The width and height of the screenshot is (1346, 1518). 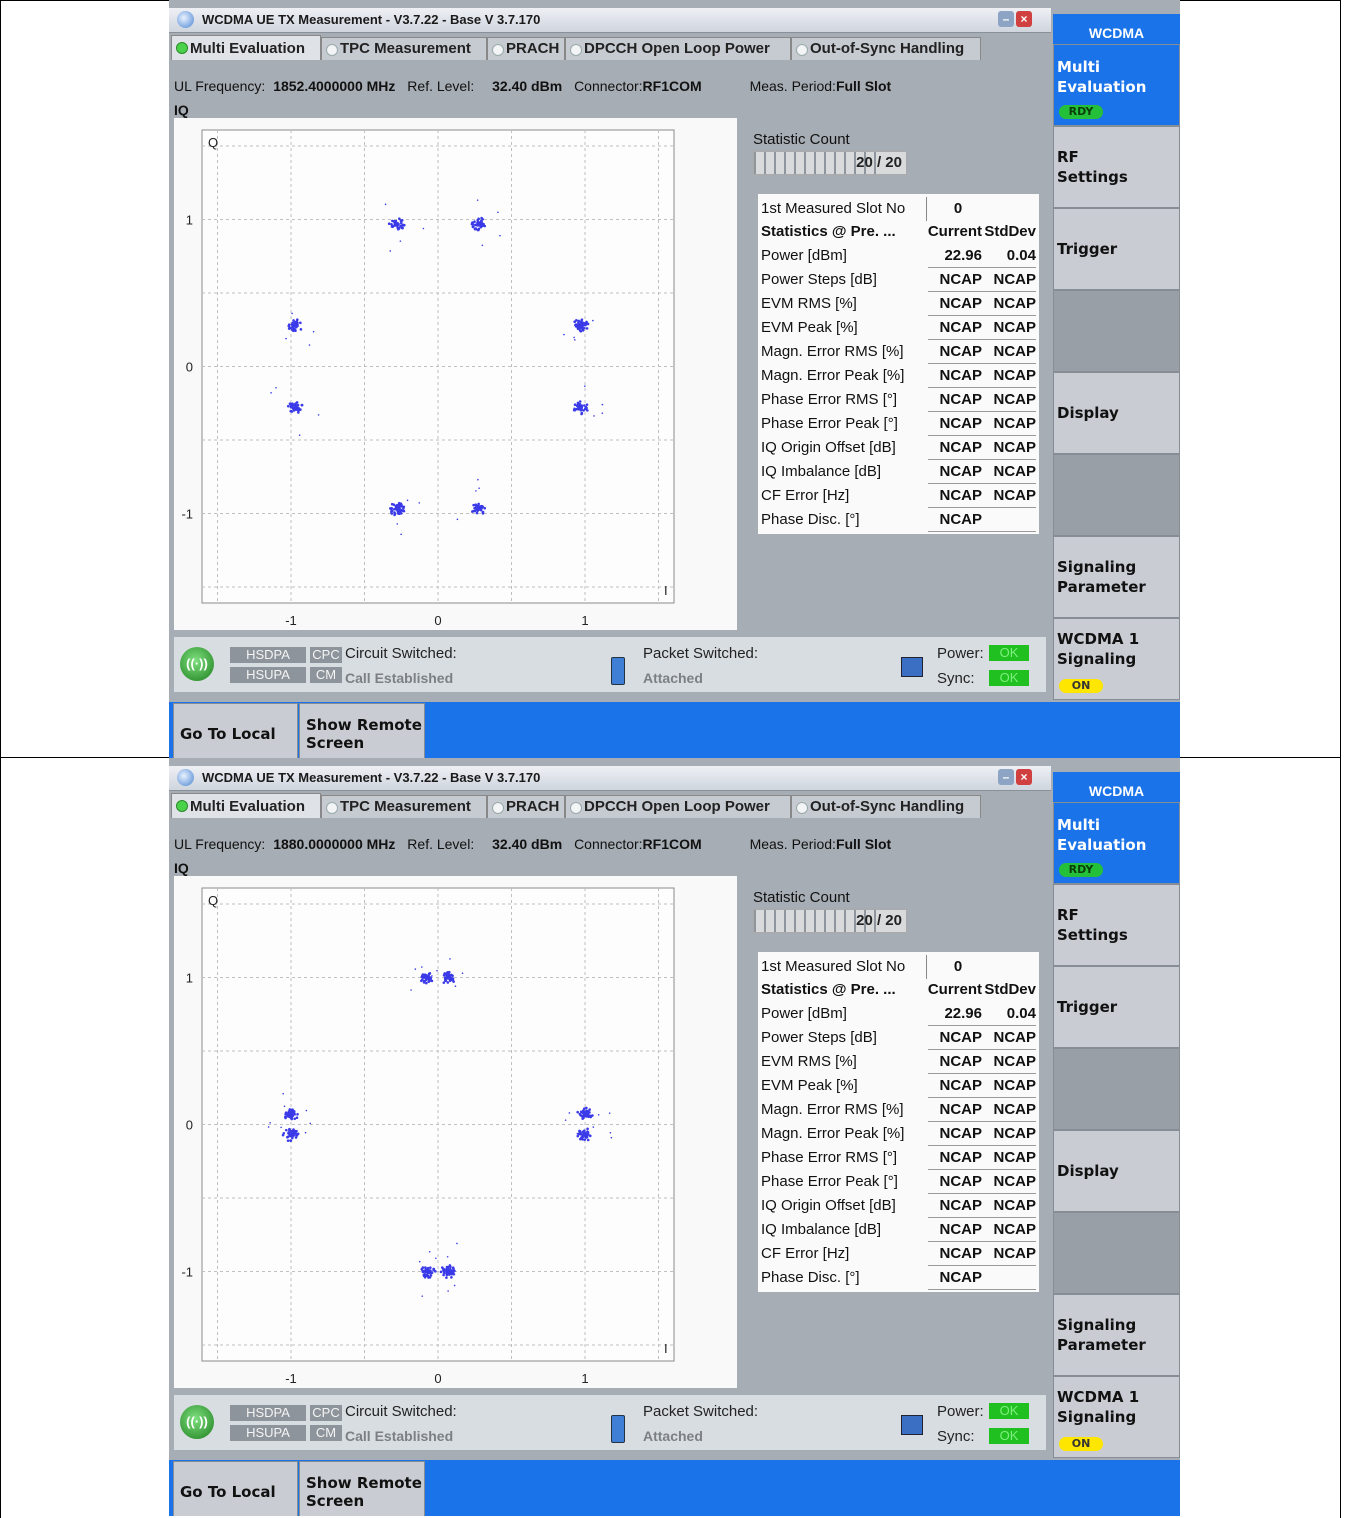 What do you see at coordinates (898, 1158) in the screenshot?
I see `table-row: Phase Error RMS [°] NCAP NCAP` at bounding box center [898, 1158].